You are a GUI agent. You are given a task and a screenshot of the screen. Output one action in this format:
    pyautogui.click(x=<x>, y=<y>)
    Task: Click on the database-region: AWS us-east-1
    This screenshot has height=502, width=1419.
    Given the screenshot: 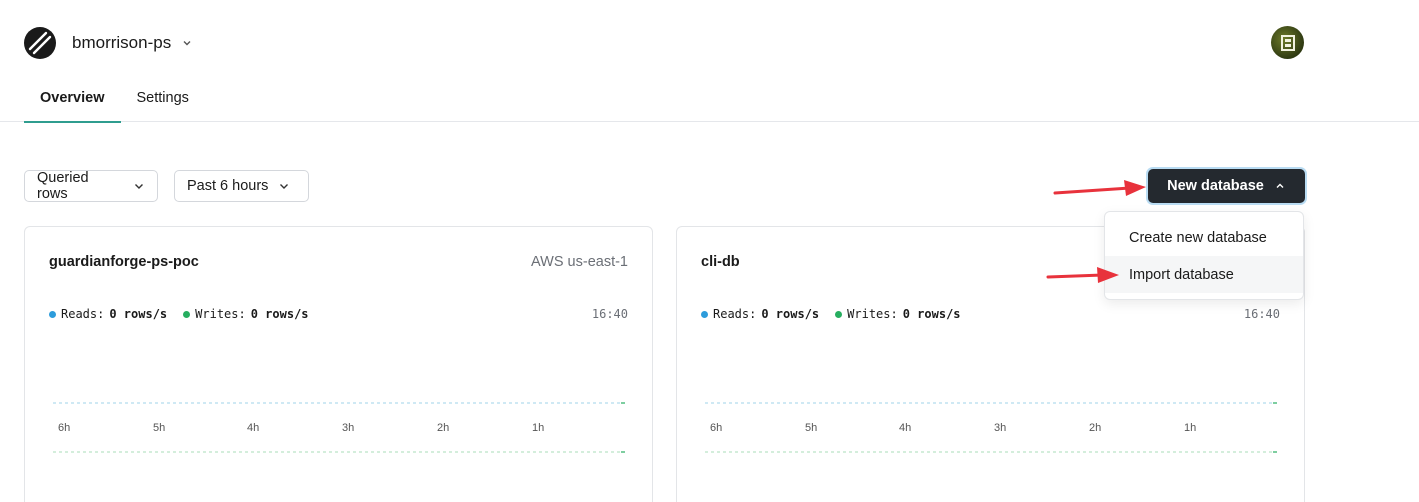 What is the action you would take?
    pyautogui.click(x=579, y=262)
    